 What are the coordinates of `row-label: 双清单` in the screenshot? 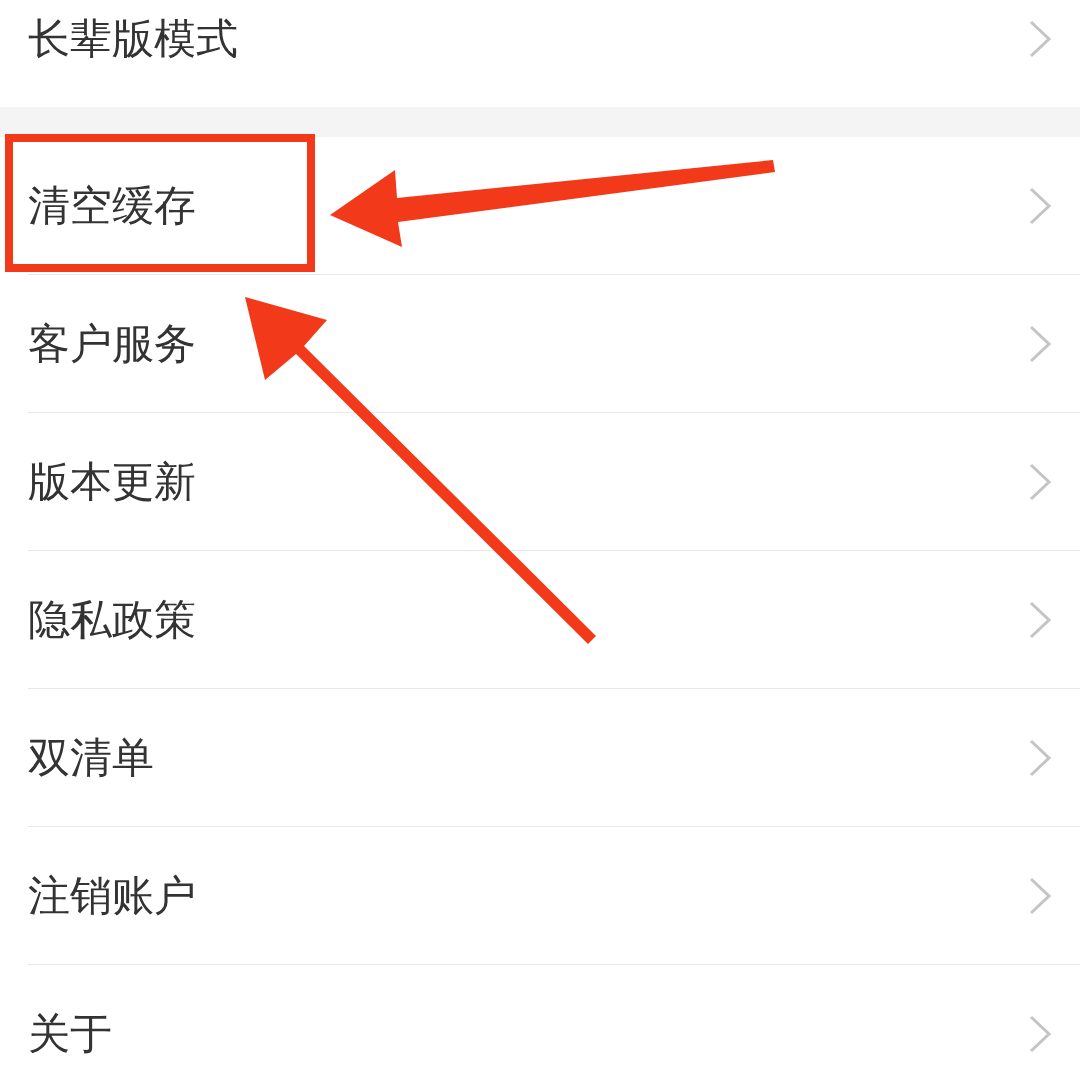 It's located at (91, 757).